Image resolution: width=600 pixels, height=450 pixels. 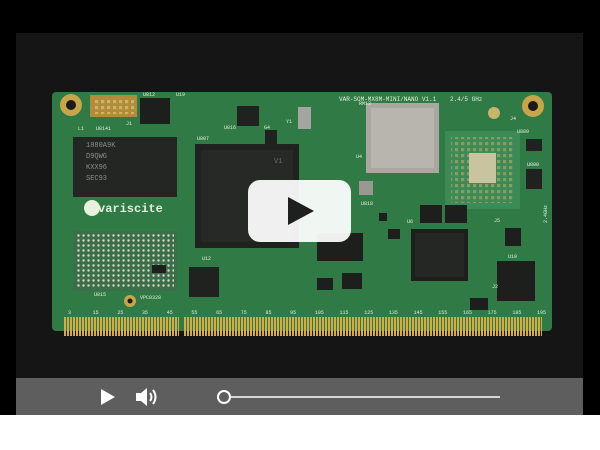 What do you see at coordinates (523, 132) in the screenshot?
I see `silk-label: U809` at bounding box center [523, 132].